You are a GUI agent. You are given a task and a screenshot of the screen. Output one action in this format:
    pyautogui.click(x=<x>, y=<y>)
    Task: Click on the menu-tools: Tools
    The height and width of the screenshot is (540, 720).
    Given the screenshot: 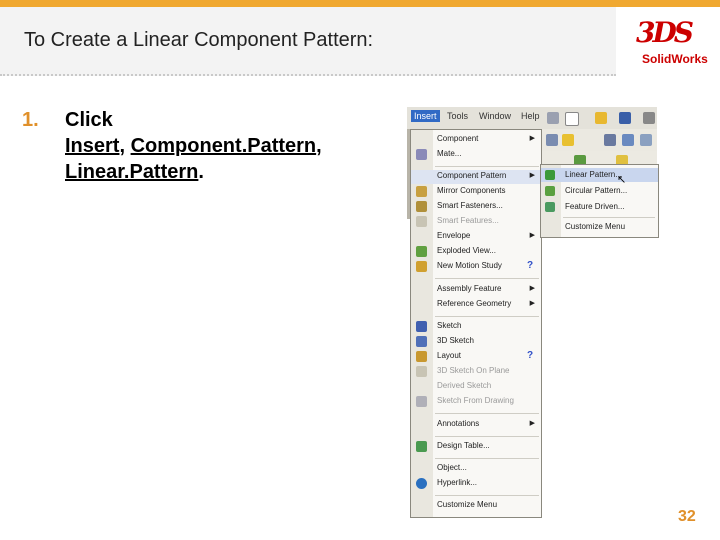 What is the action you would take?
    pyautogui.click(x=457, y=116)
    